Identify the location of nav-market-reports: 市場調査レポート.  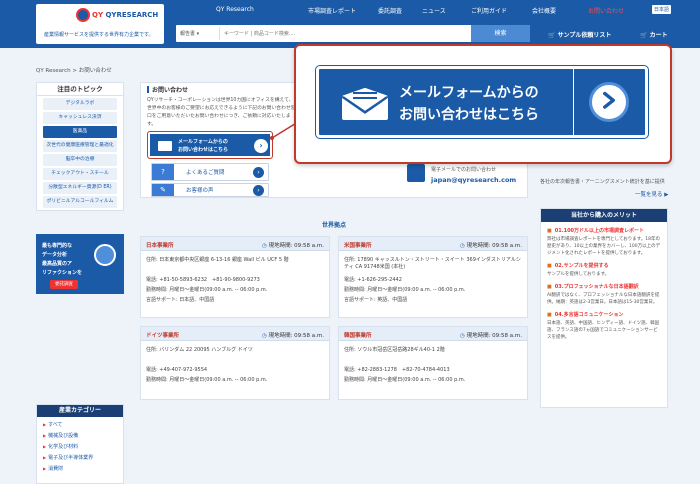
(332, 10).